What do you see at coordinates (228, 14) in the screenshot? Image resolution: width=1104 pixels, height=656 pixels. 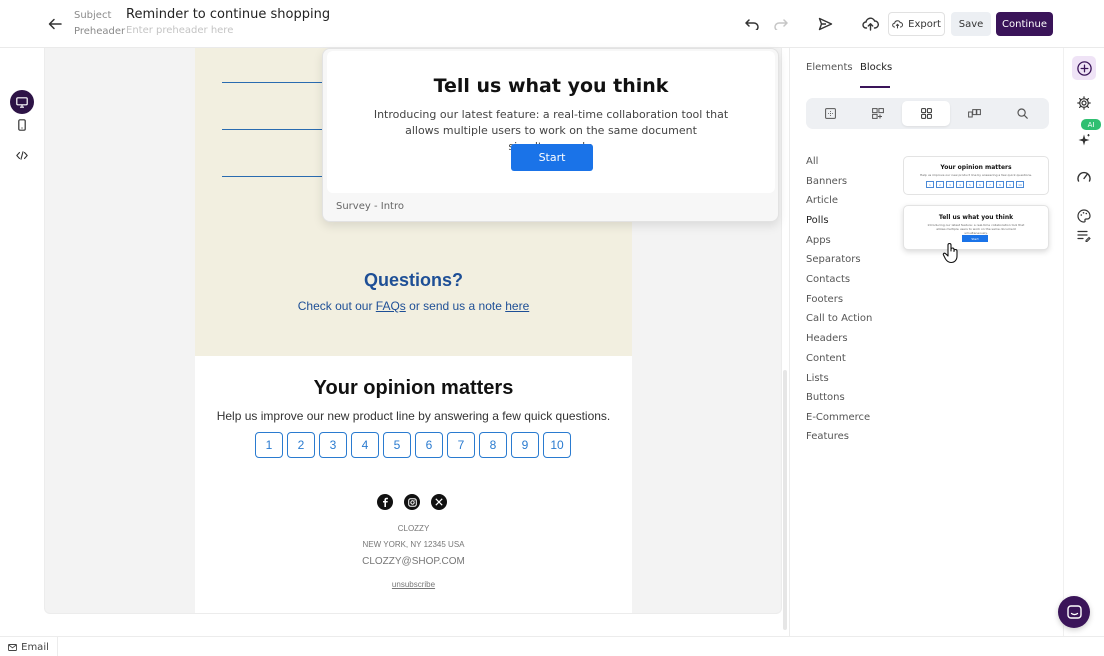 I see `subject-field: Reminder to continue shopping` at bounding box center [228, 14].